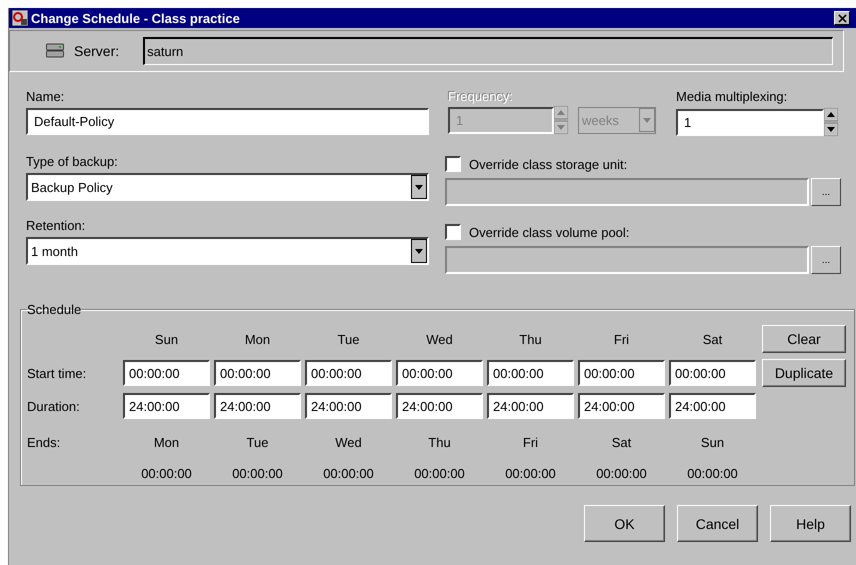 The height and width of the screenshot is (565, 856). I want to click on end-day: Sun, so click(712, 442).